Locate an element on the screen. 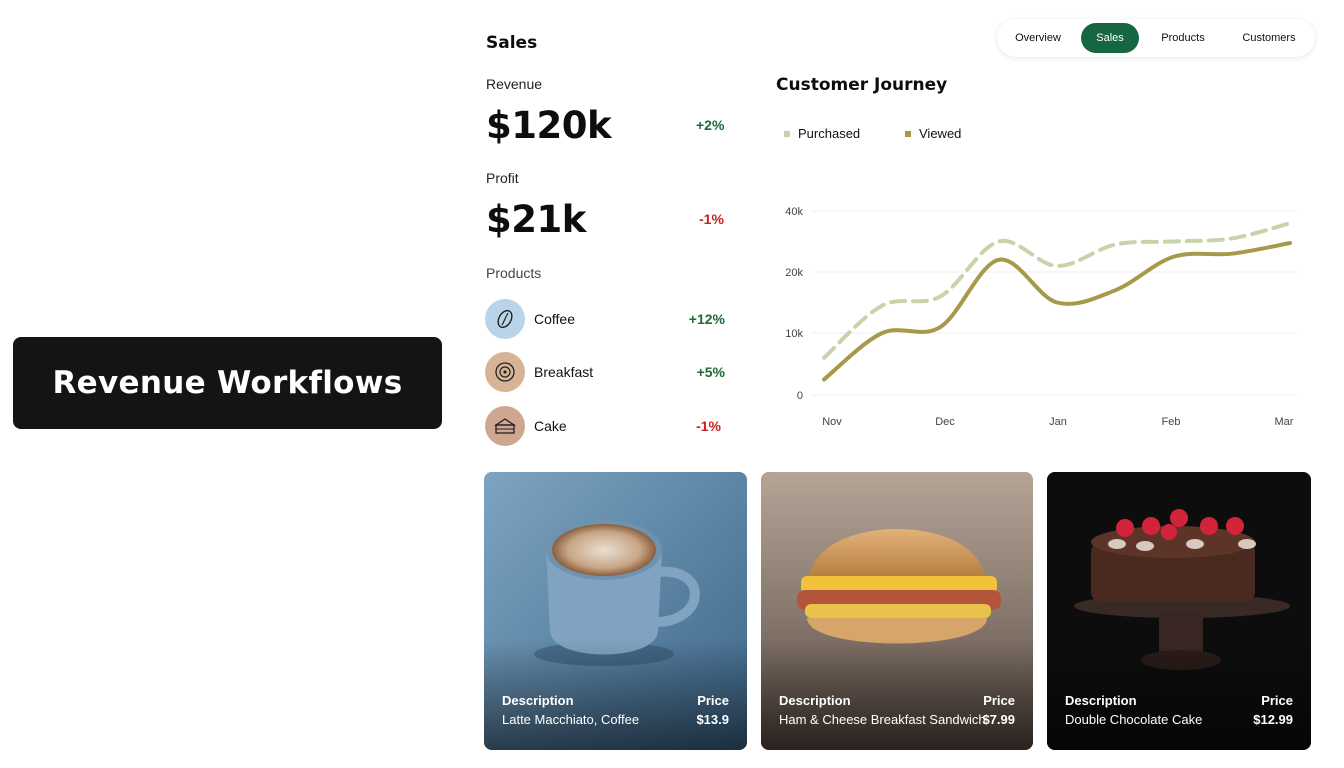 Image resolution: width=1344 pixels, height=768 pixels. card-price-value: $13.9 is located at coordinates (712, 719).